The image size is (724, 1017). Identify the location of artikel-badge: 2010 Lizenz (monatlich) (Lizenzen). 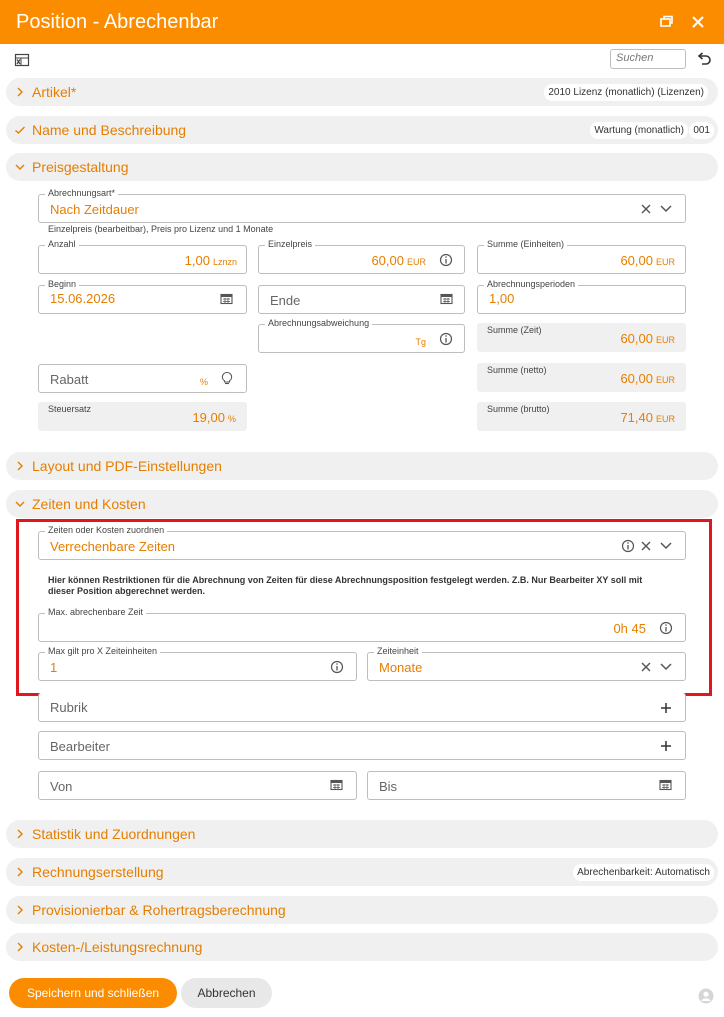
(626, 92).